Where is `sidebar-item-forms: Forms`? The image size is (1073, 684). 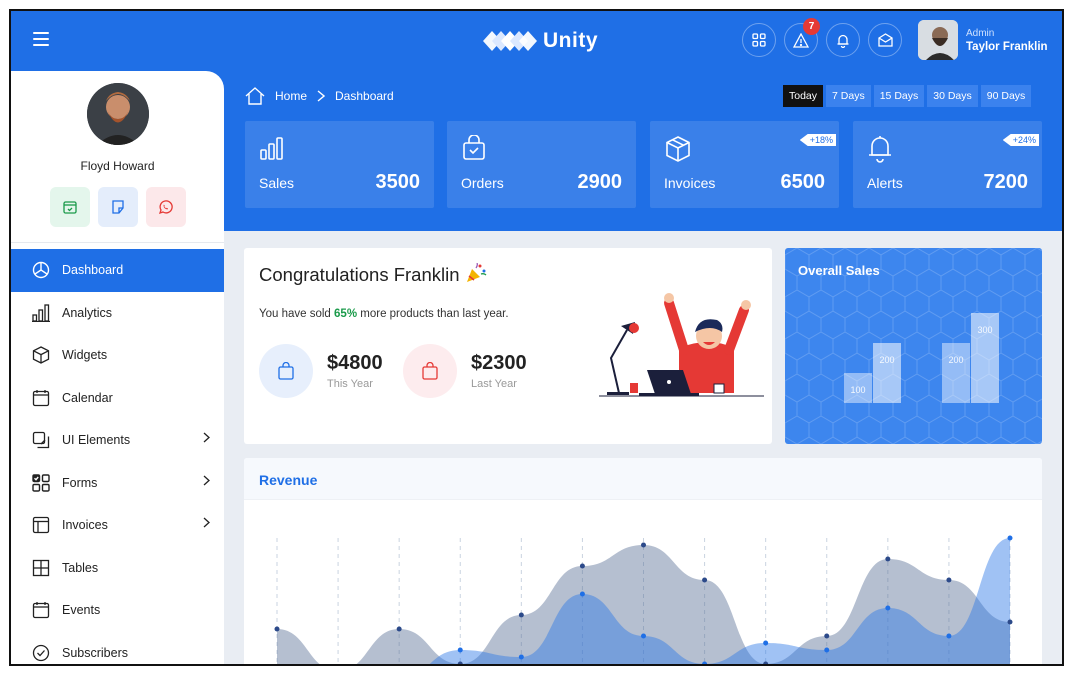 sidebar-item-forms: Forms is located at coordinates (117, 483).